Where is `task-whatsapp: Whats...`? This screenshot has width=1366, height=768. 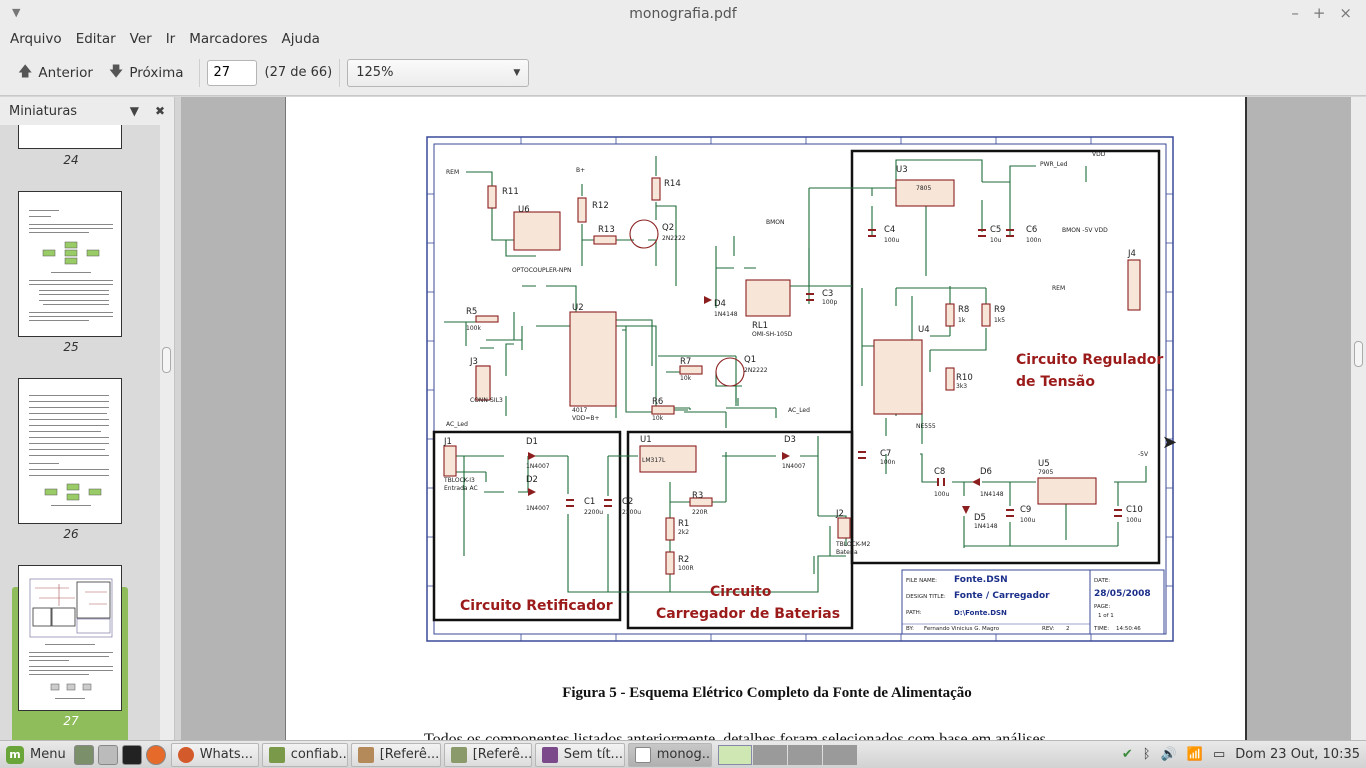
task-whatsapp: Whats... is located at coordinates (214, 754).